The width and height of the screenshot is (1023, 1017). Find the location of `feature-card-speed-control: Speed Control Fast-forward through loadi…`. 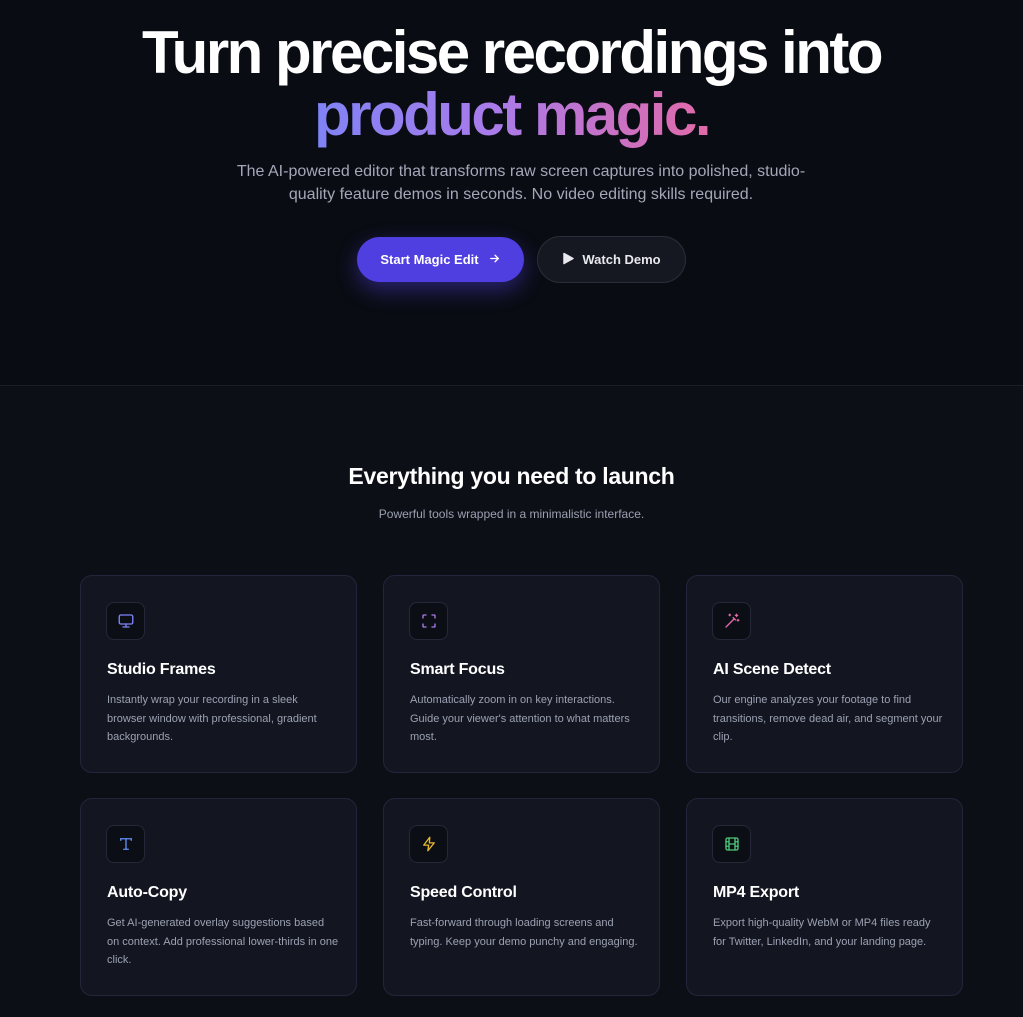

feature-card-speed-control: Speed Control Fast-forward through loadi… is located at coordinates (521, 897).